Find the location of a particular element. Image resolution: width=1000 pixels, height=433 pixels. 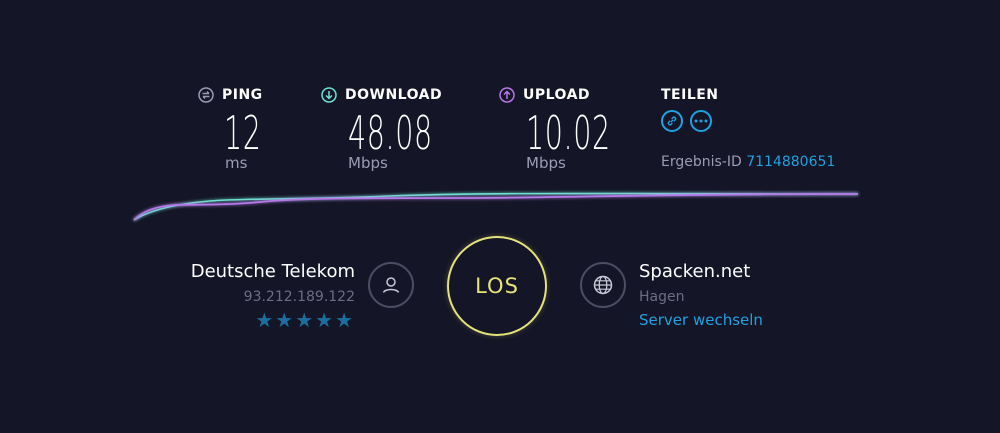

isp-user-button is located at coordinates (391, 285).